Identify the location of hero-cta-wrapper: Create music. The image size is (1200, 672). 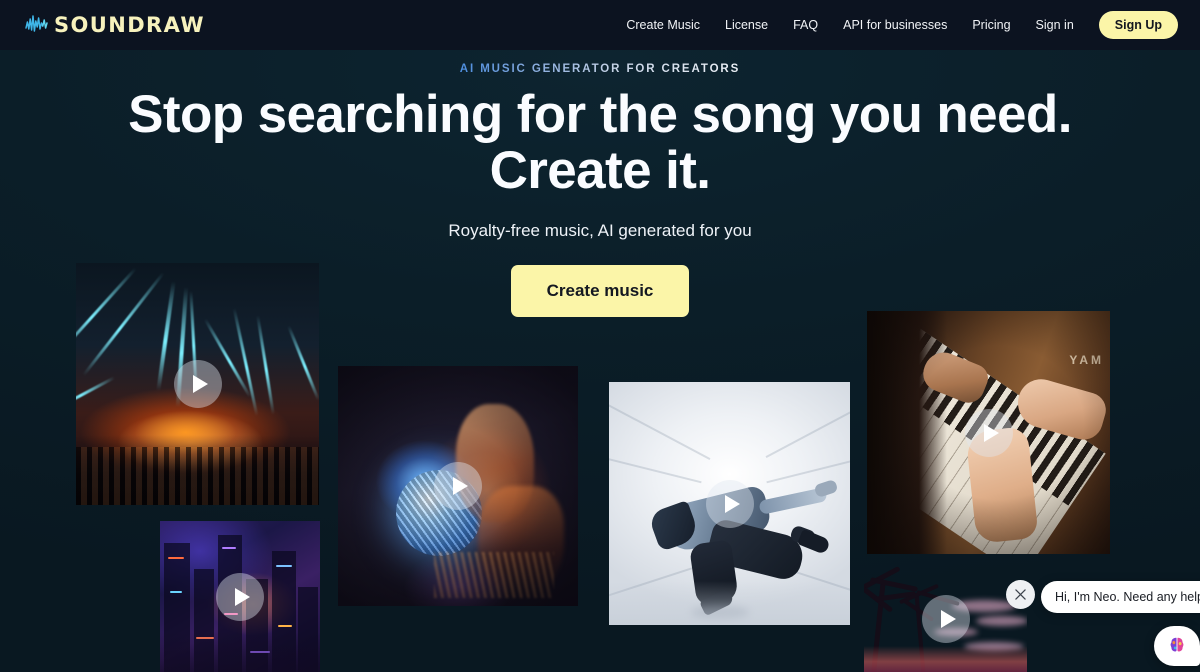
(600, 291).